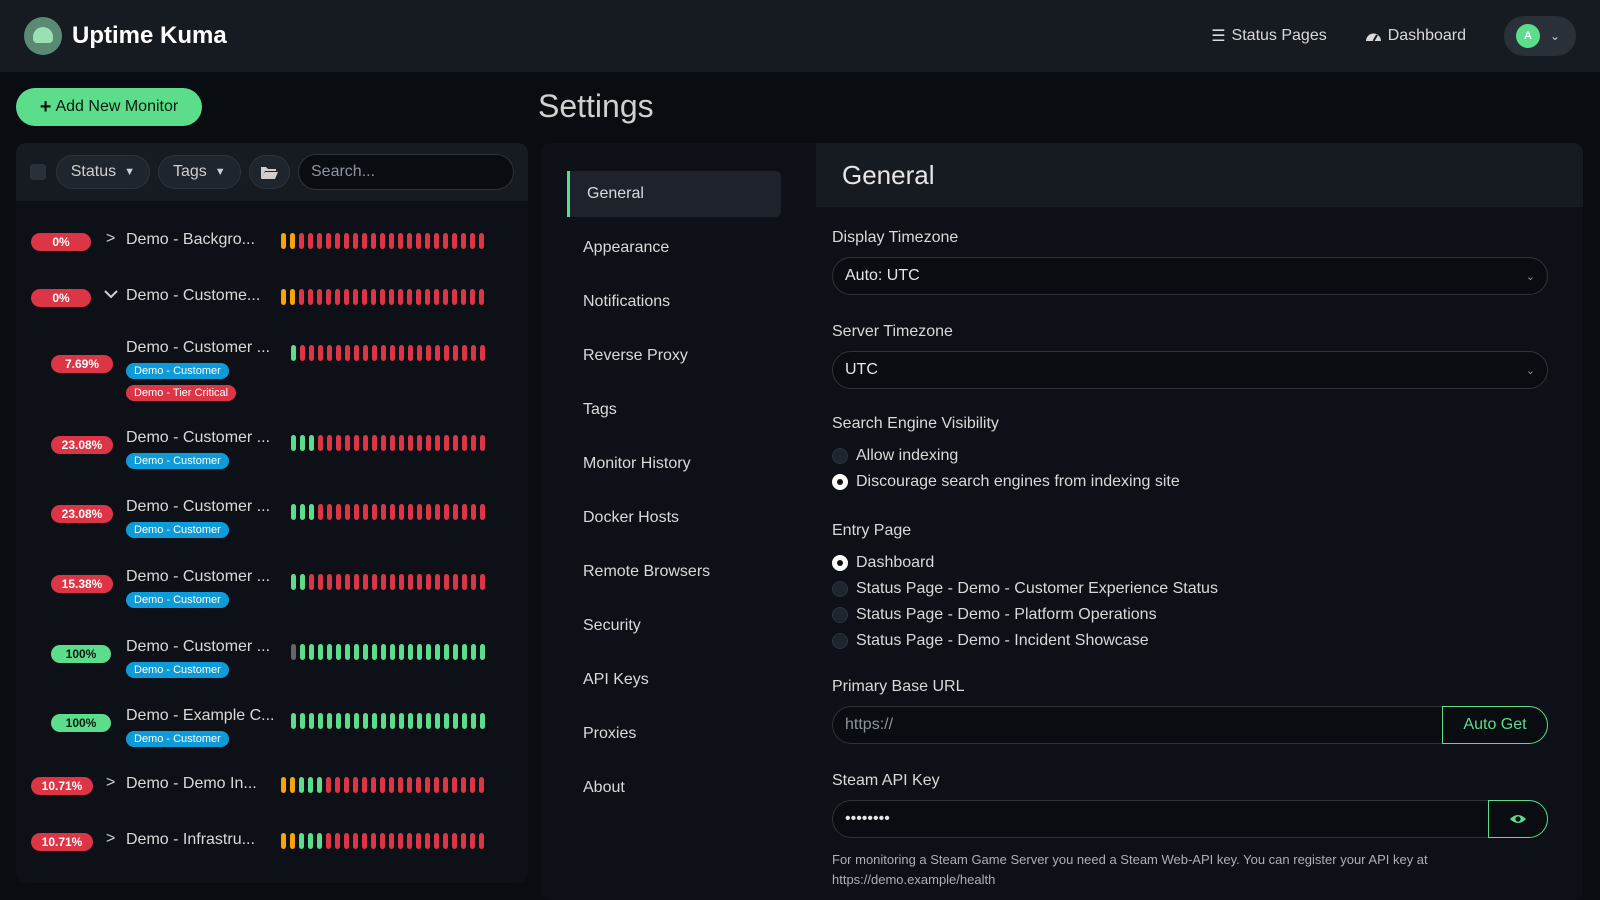 The image size is (1600, 900). I want to click on settings-menu-docker-hosts: Docker Hosts, so click(674, 518).